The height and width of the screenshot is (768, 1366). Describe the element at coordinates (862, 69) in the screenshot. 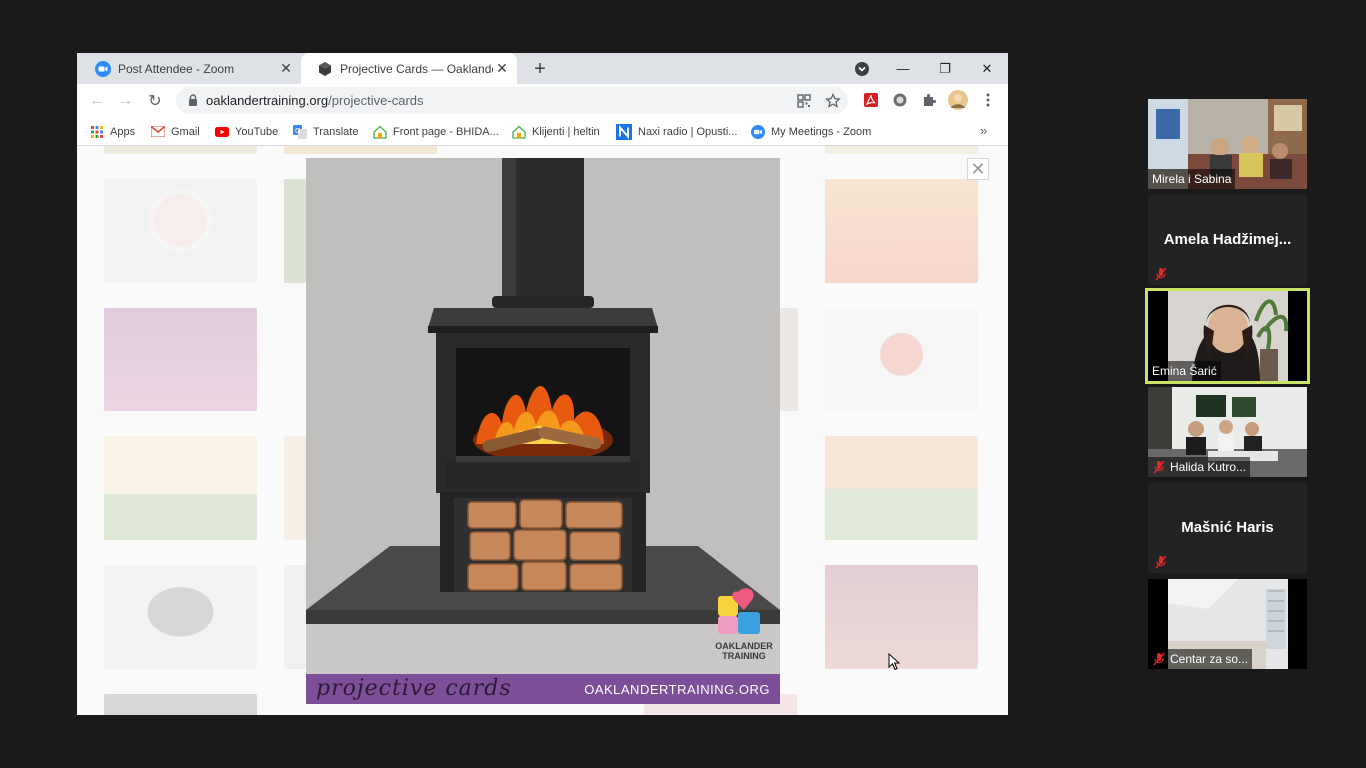

I see `tab-search-icon` at that location.